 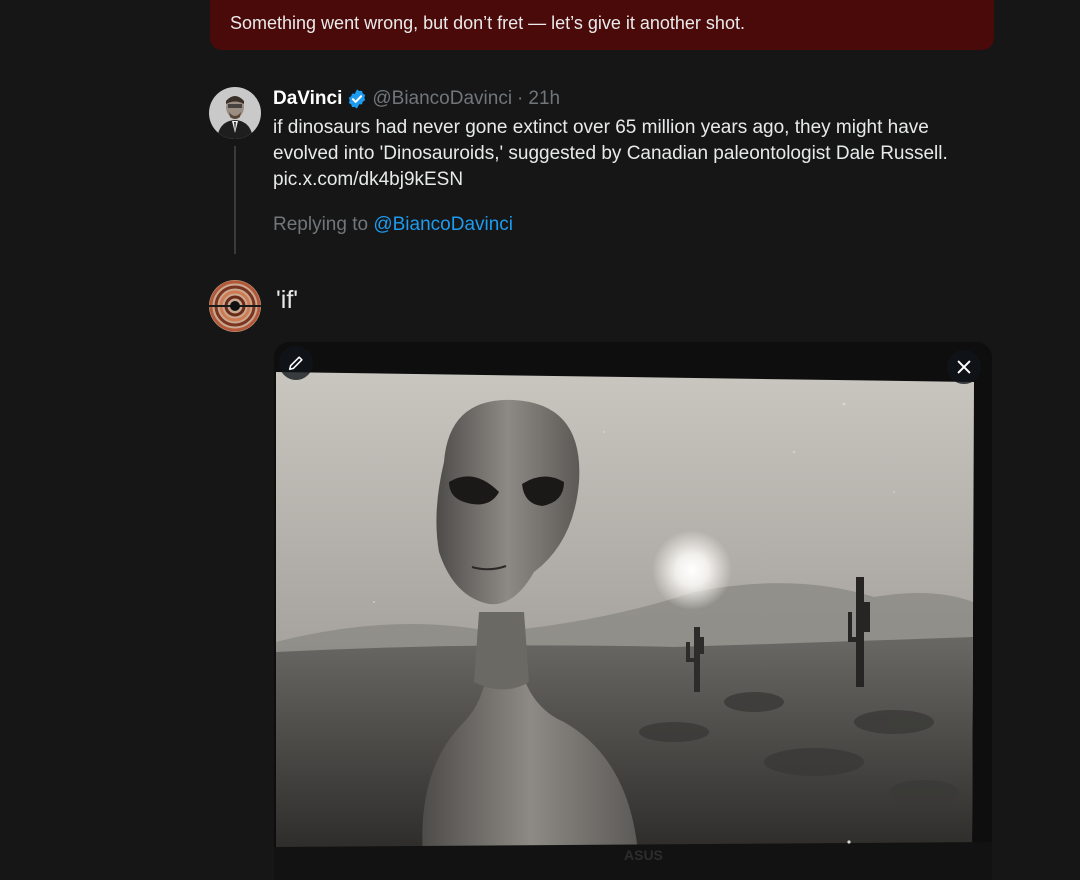 I want to click on davinci-avatar, so click(x=235, y=113).